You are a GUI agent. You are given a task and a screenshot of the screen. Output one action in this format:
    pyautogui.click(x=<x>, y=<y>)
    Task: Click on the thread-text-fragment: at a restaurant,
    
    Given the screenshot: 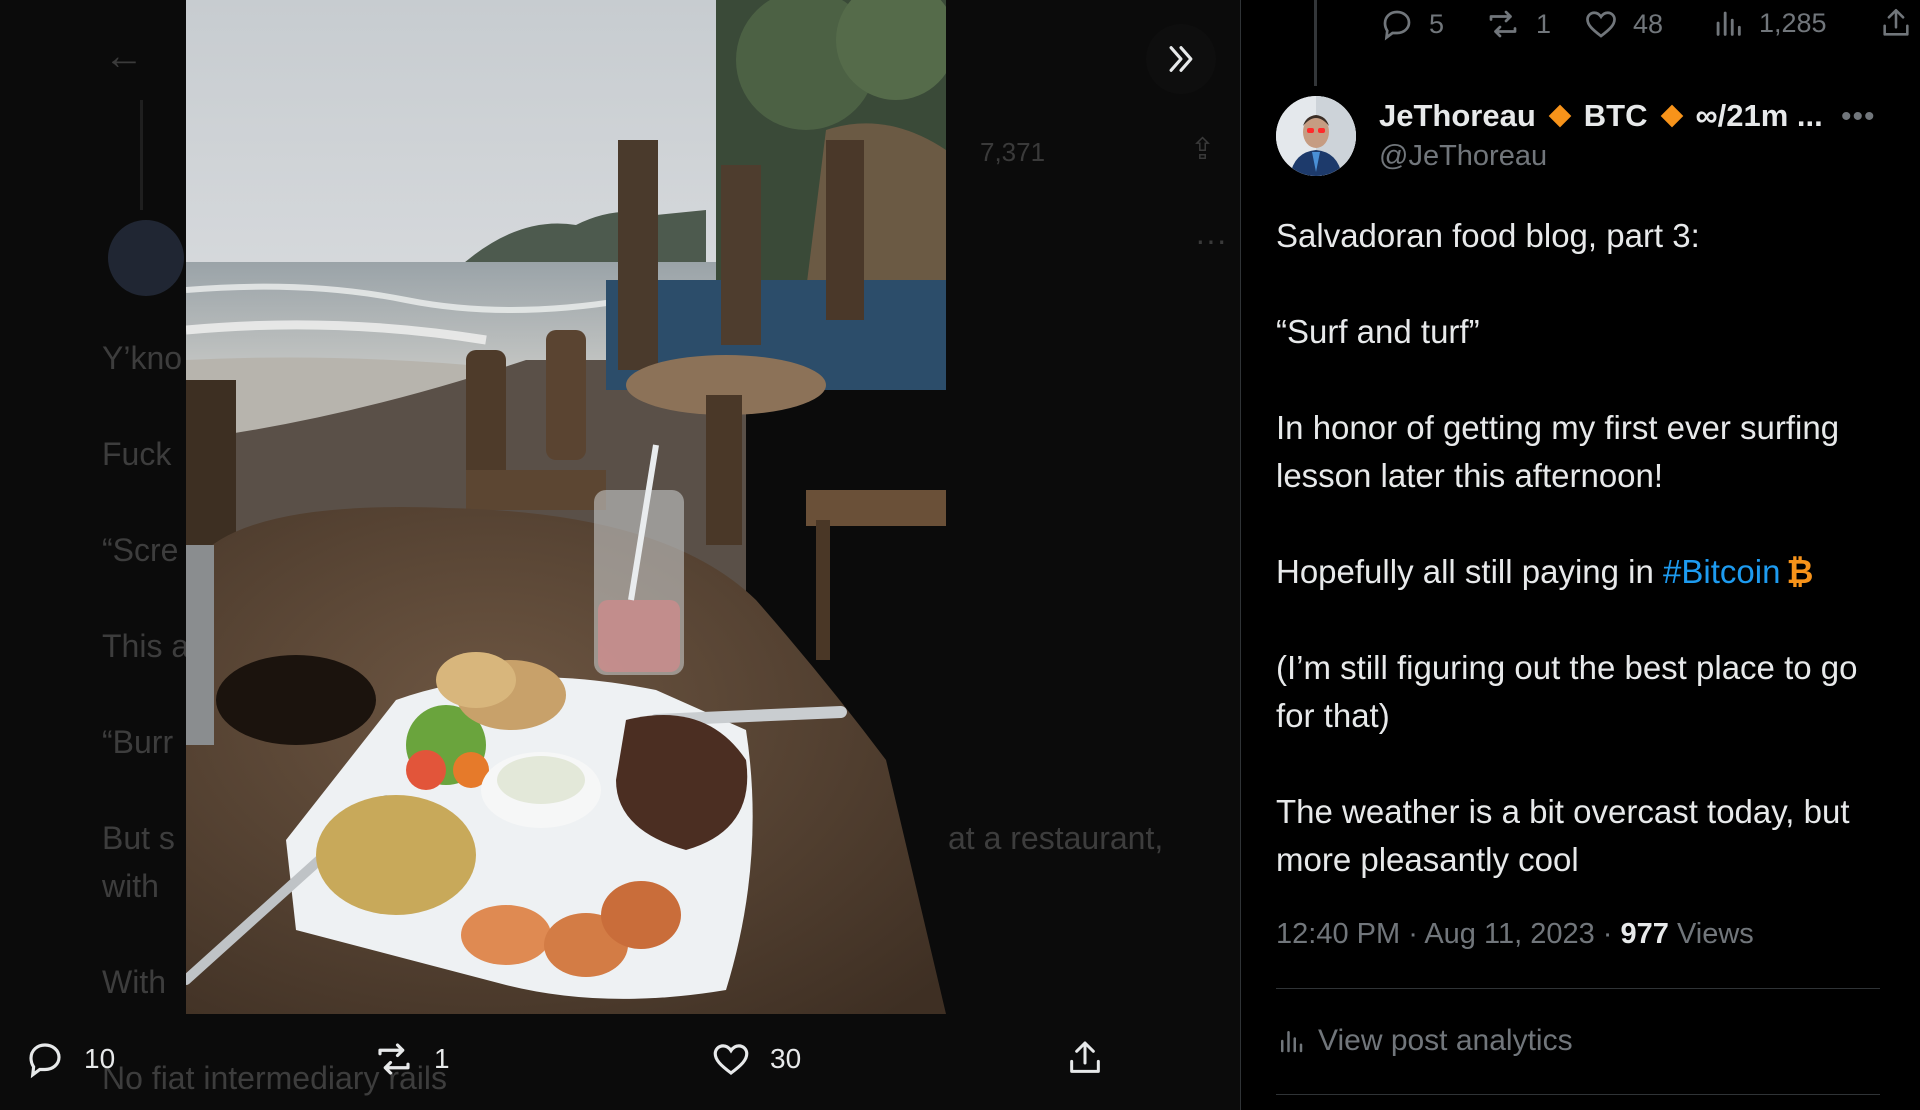 What is the action you would take?
    pyautogui.click(x=1056, y=838)
    